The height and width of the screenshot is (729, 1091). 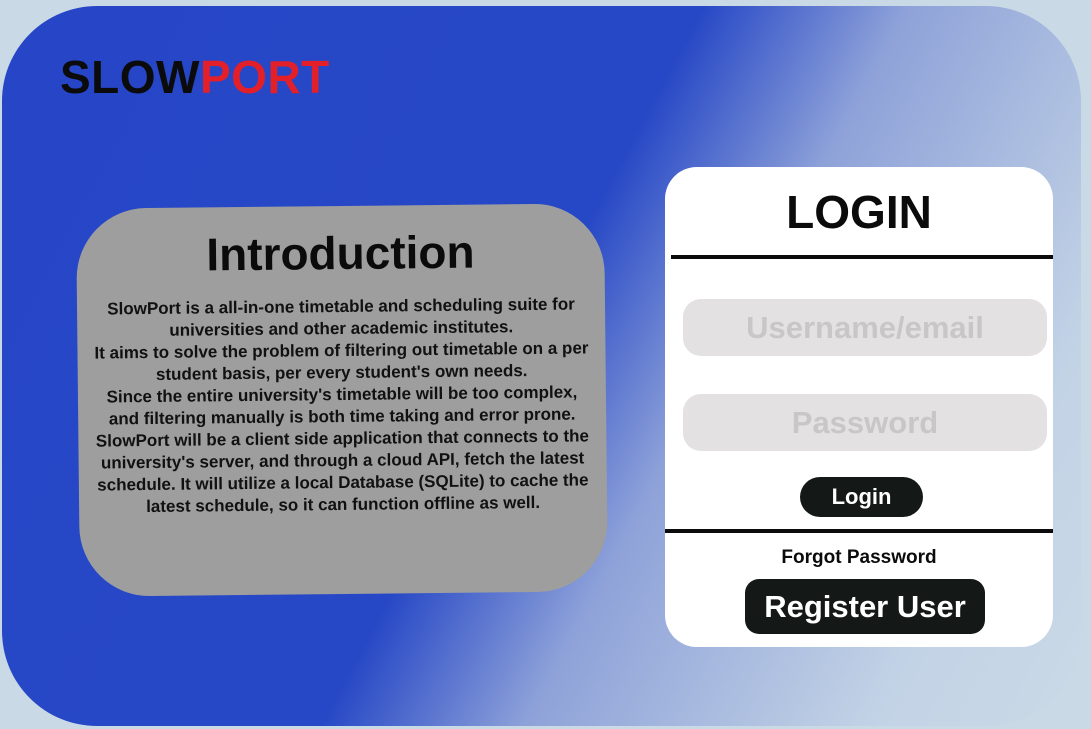 I want to click on login-section-divider, so click(x=859, y=531).